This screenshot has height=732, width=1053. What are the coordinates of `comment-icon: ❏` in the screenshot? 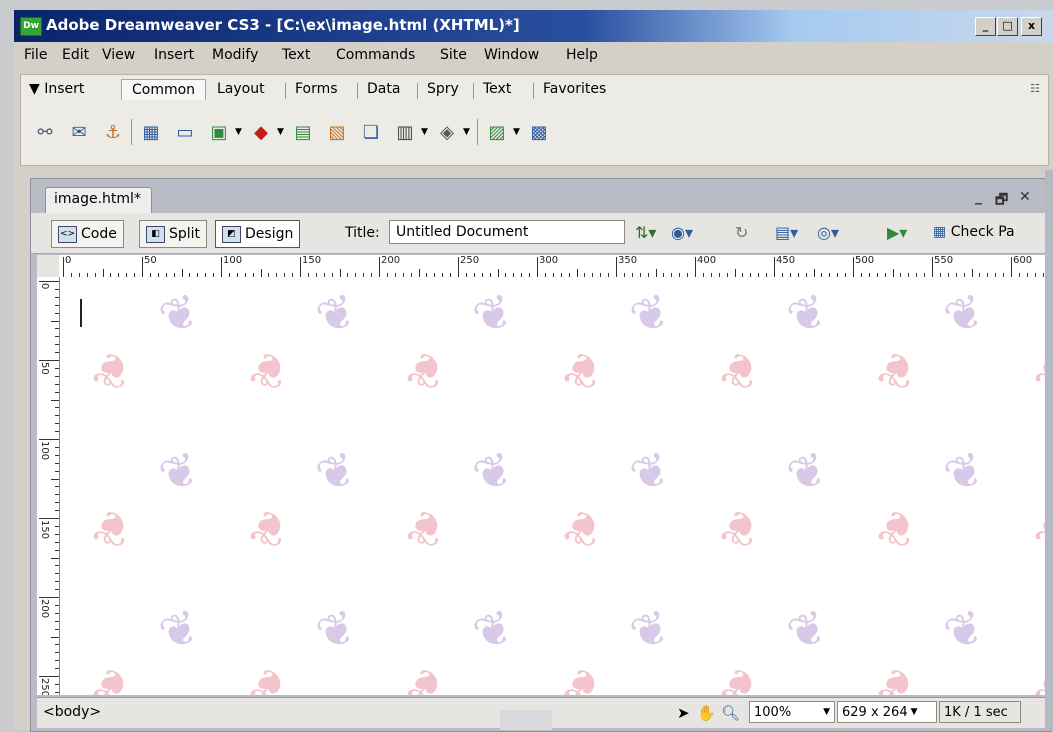 It's located at (371, 132).